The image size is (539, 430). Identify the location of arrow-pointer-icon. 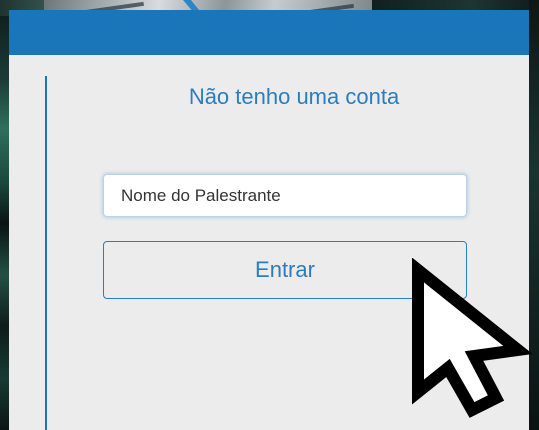
(472, 338).